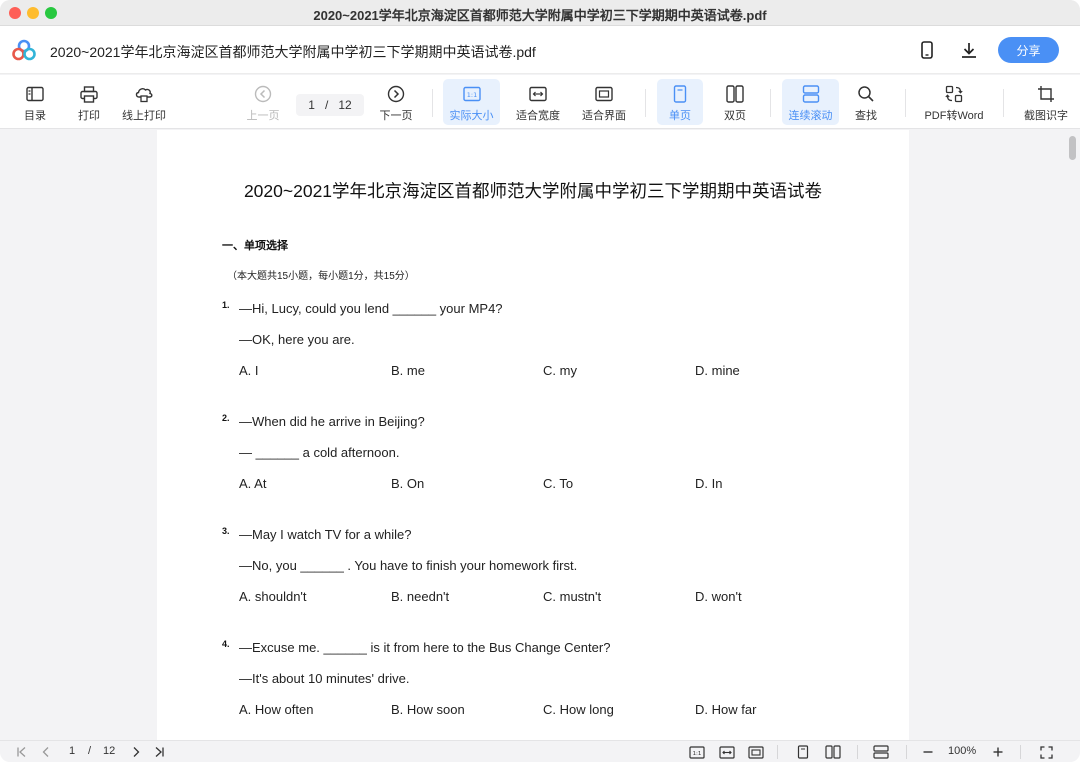 The image size is (1080, 762). I want to click on prev-page-button: 上一页, so click(263, 102).